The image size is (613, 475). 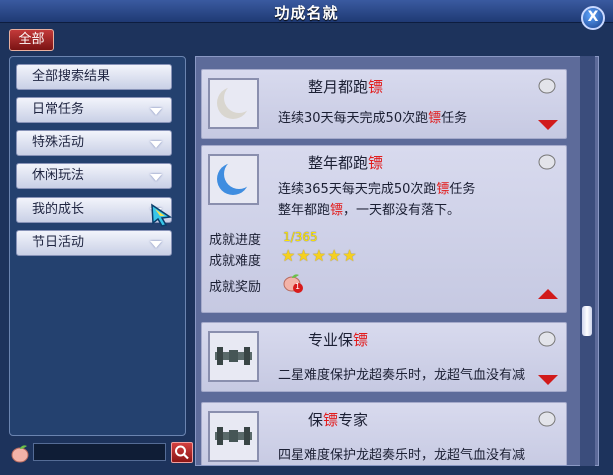 What do you see at coordinates (377, 189) in the screenshot?
I see `achievement-description: 连续365天每天完成50次跑镖任务` at bounding box center [377, 189].